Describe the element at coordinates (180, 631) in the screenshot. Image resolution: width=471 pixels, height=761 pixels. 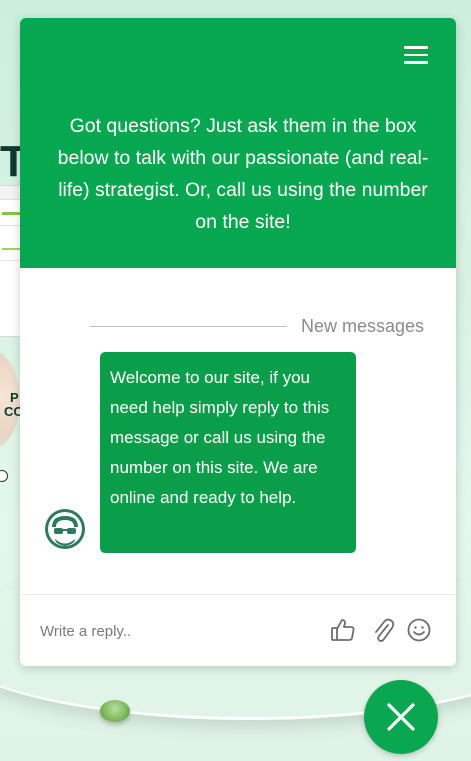
I see `reply-input` at that location.